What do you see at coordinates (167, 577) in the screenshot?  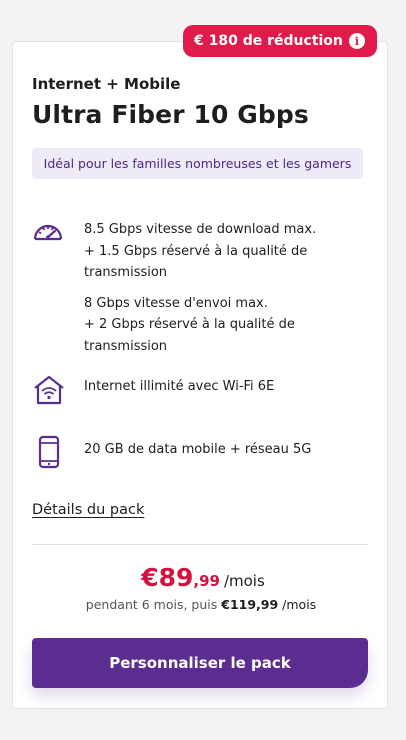 I see `price-main: €89` at bounding box center [167, 577].